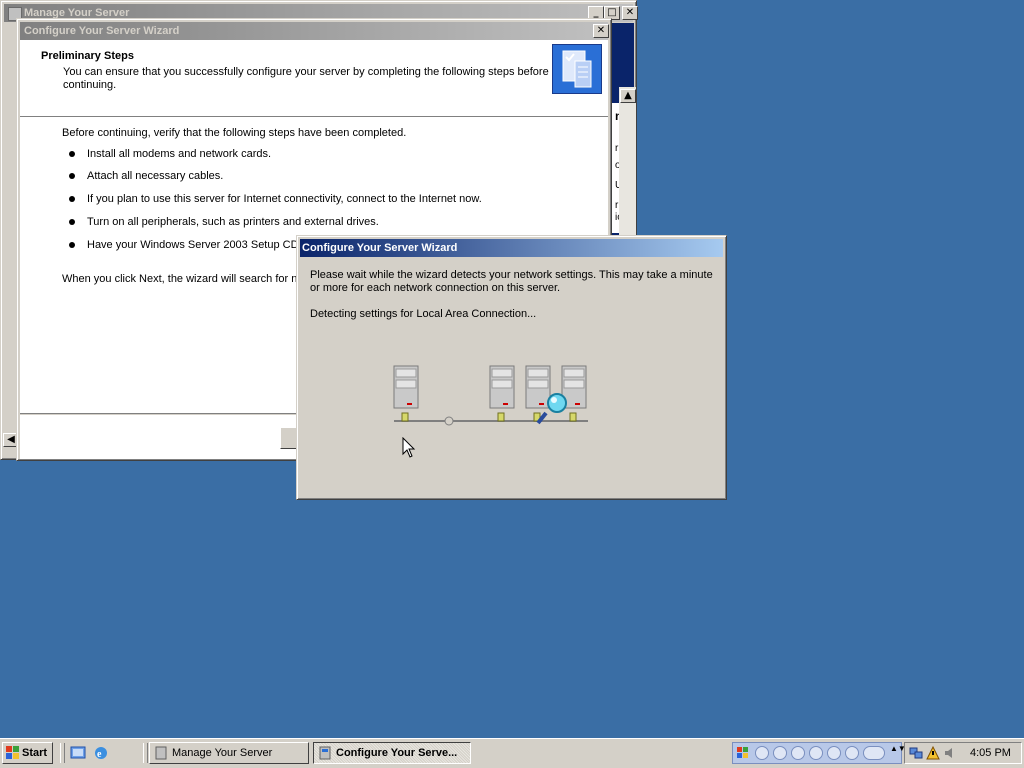 The width and height of the screenshot is (1024, 768). Describe the element at coordinates (409, 447) in the screenshot. I see `mouse-pointer-icon` at that location.